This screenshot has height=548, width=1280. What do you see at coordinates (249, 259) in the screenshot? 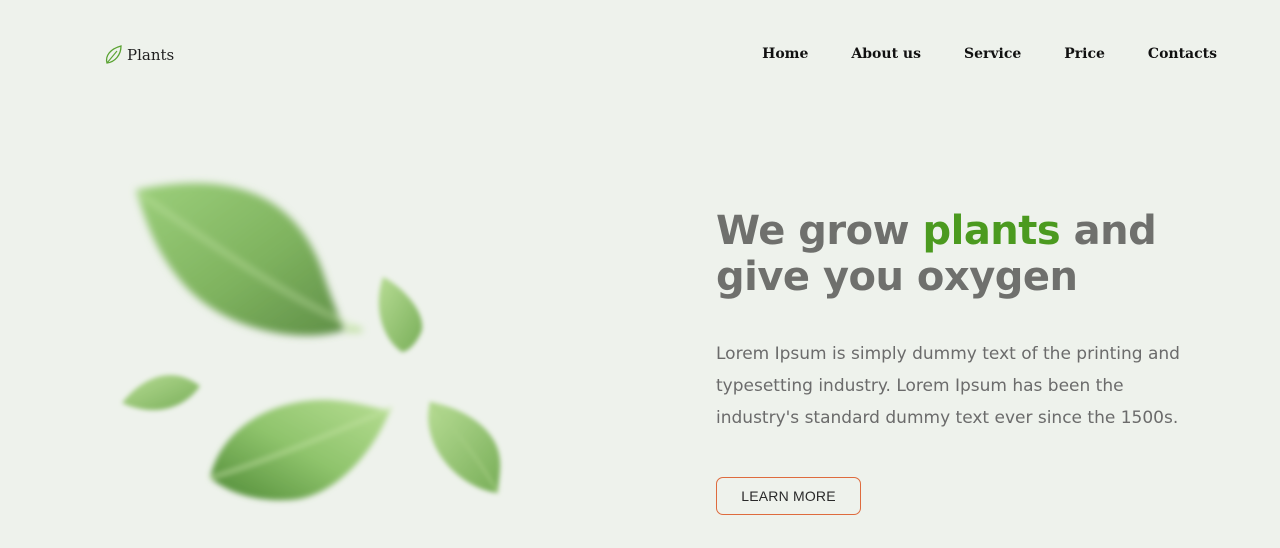
I see `leaf-large` at bounding box center [249, 259].